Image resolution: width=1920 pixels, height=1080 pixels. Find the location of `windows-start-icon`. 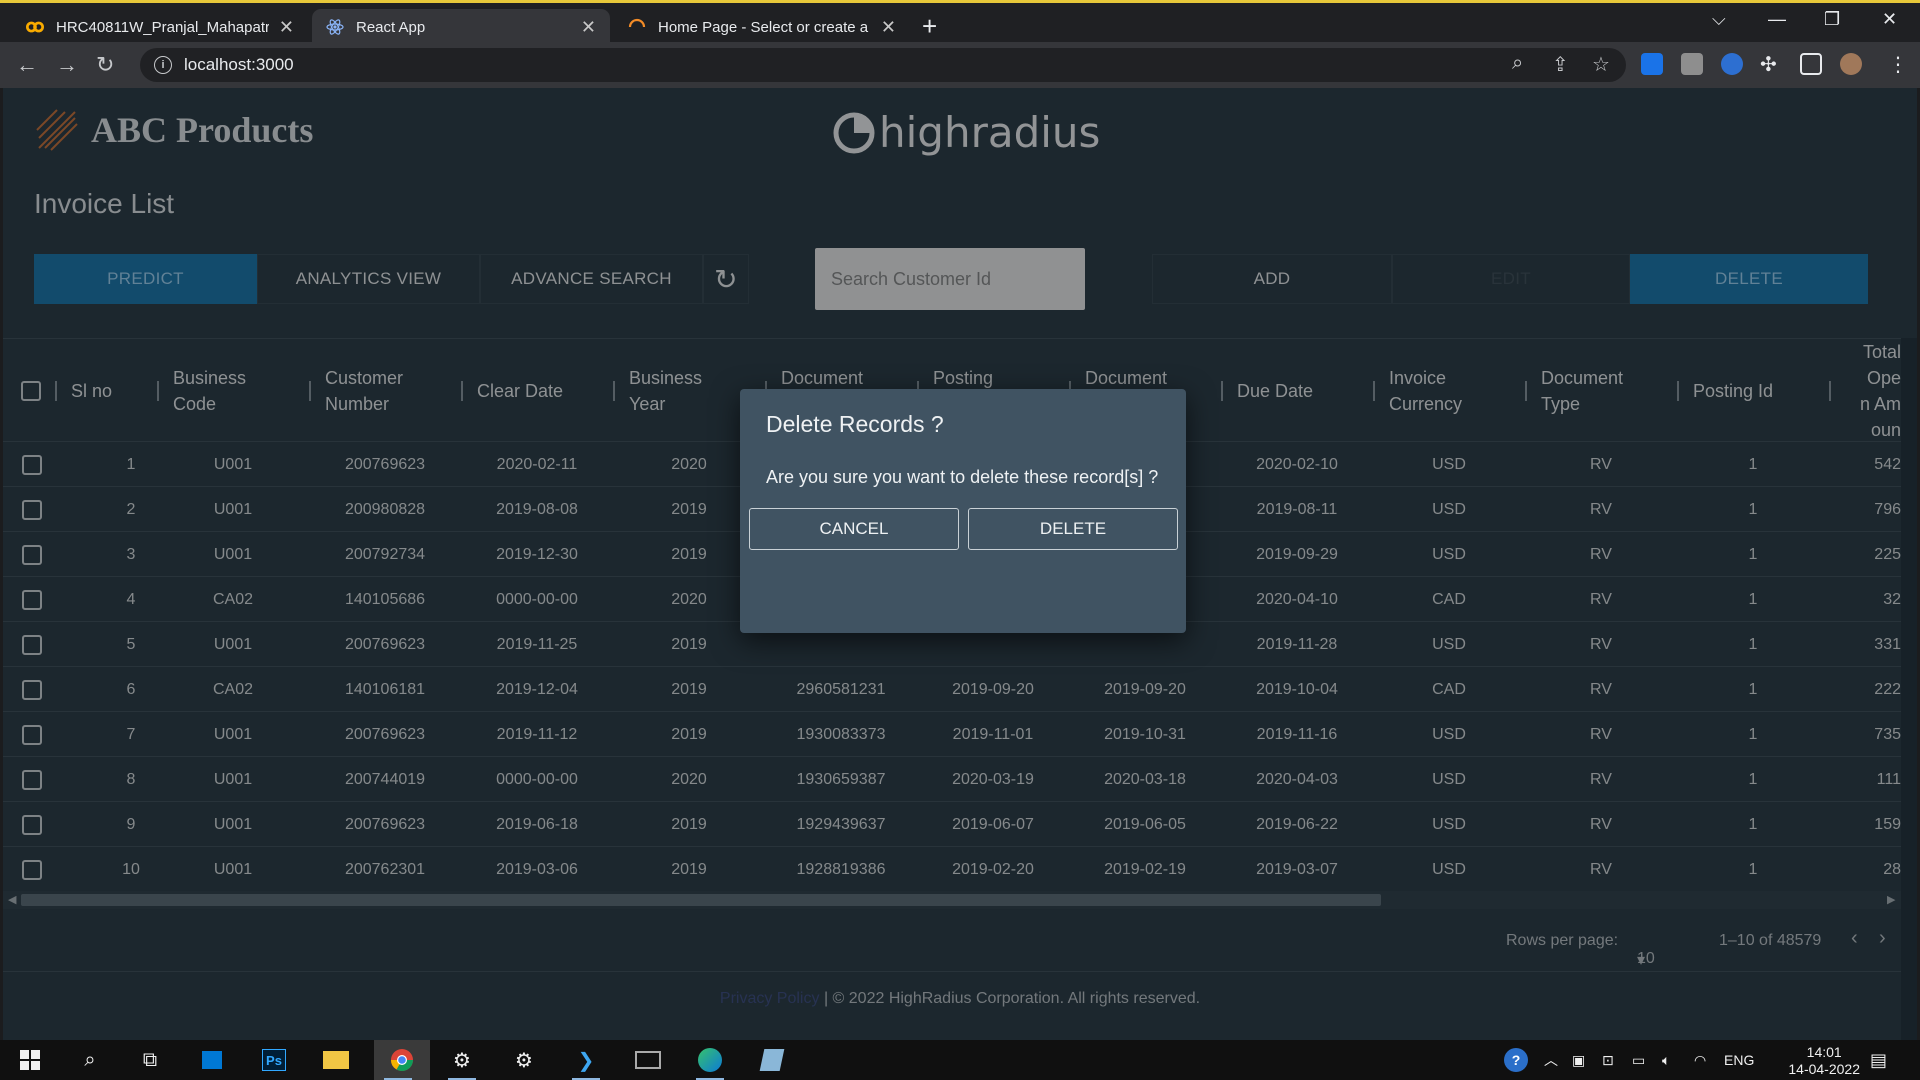

windows-start-icon is located at coordinates (30, 1060).